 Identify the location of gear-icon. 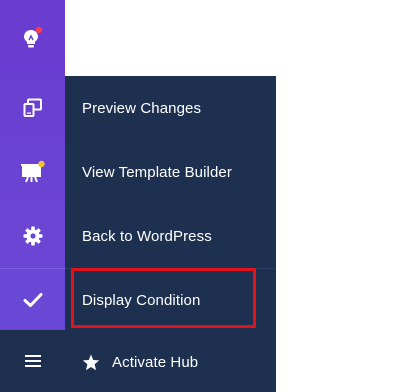
(33, 236).